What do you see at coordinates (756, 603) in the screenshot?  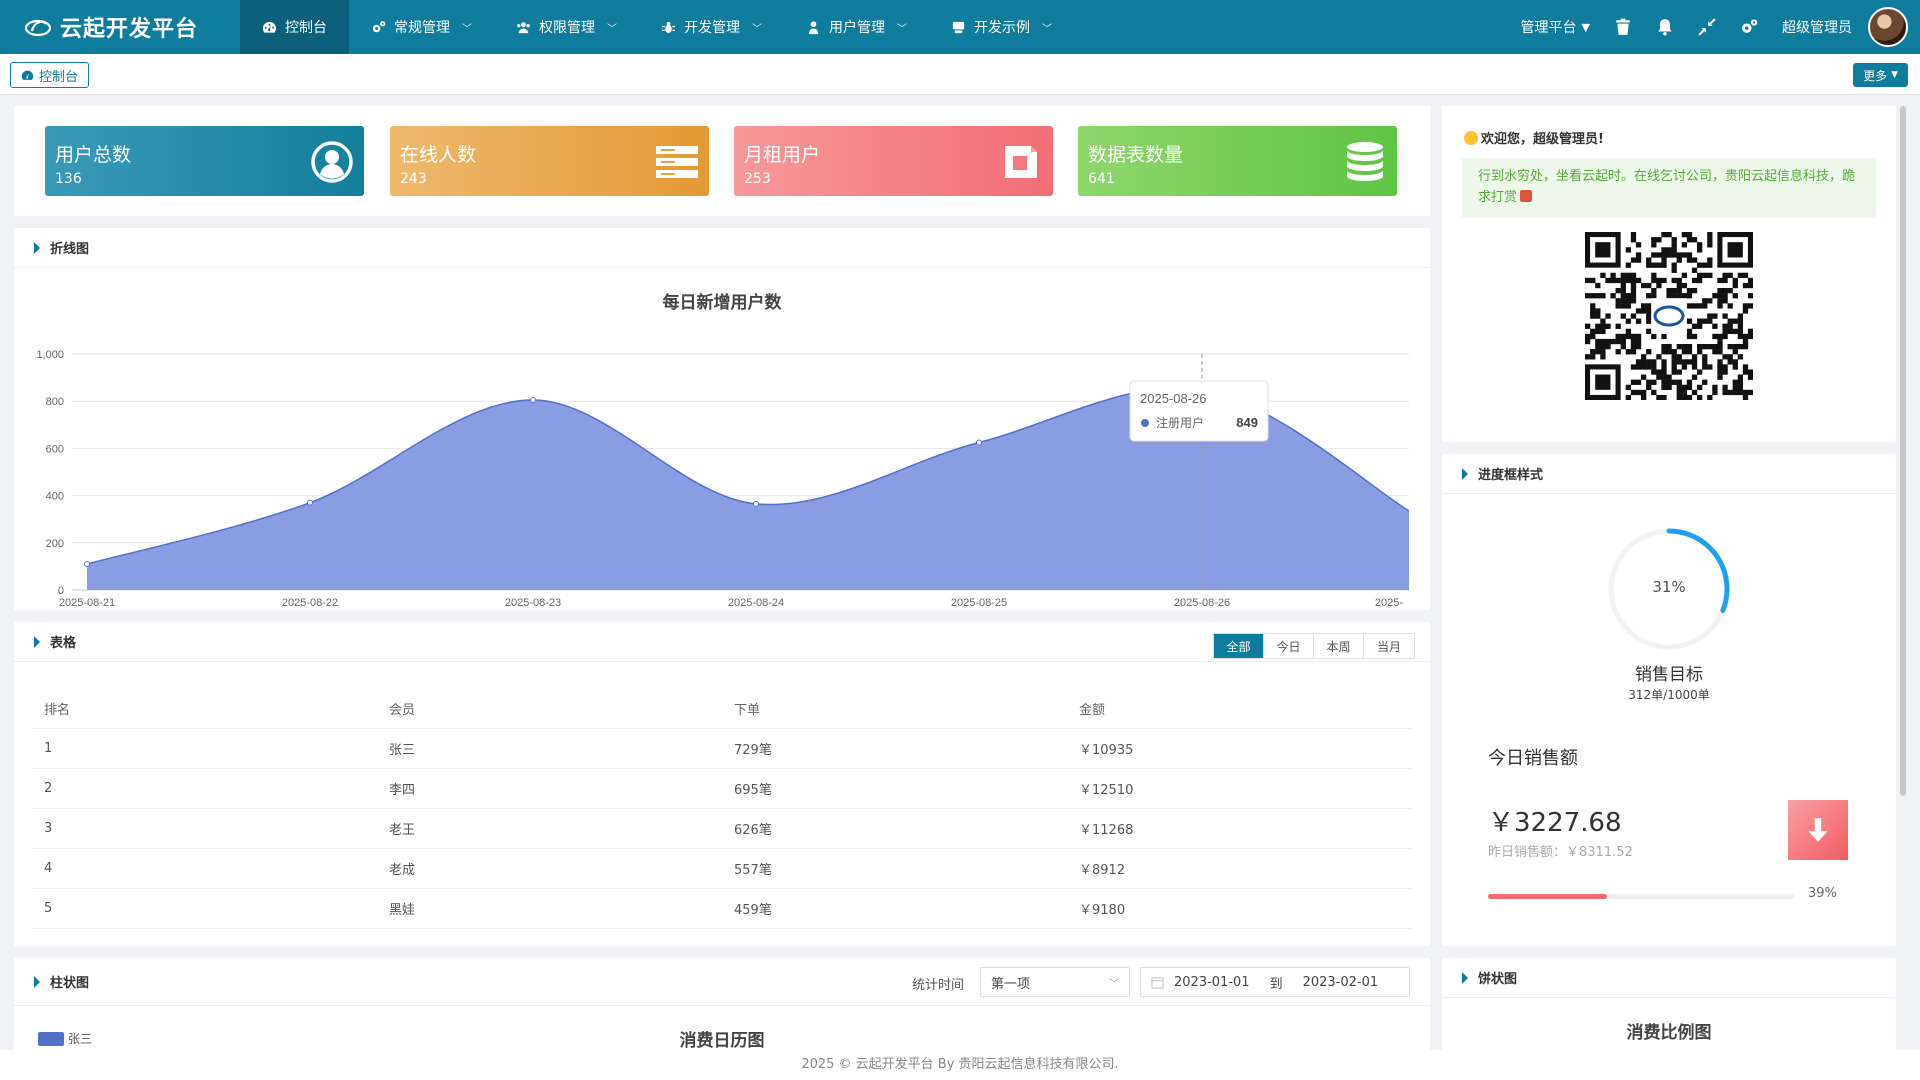 I see `x-tick-label: 2025-08-24` at bounding box center [756, 603].